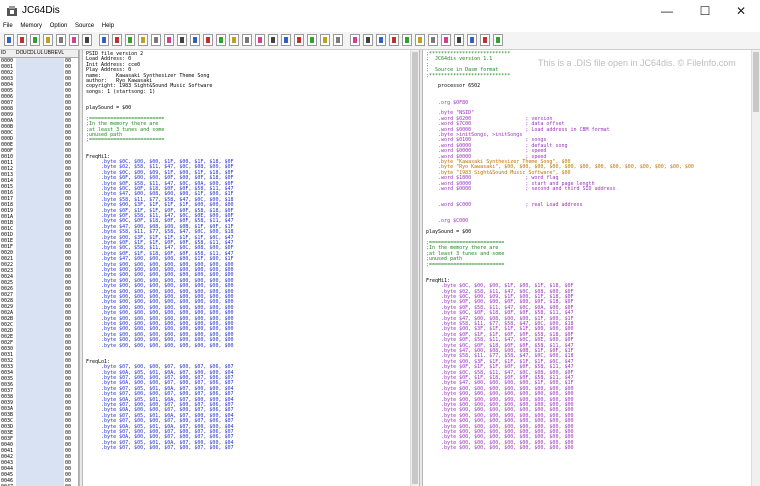  I want to click on tools-icon, so click(355, 40).